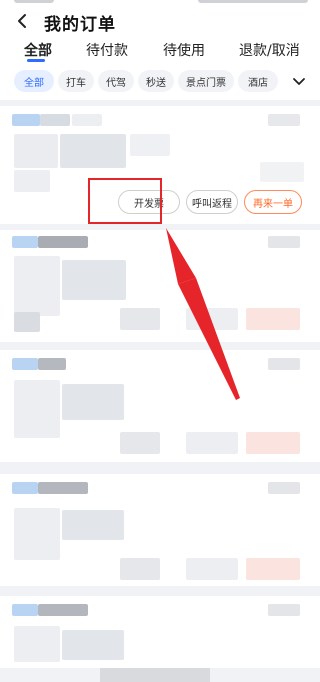  Describe the element at coordinates (155, 675) in the screenshot. I see `home-indicator` at that location.